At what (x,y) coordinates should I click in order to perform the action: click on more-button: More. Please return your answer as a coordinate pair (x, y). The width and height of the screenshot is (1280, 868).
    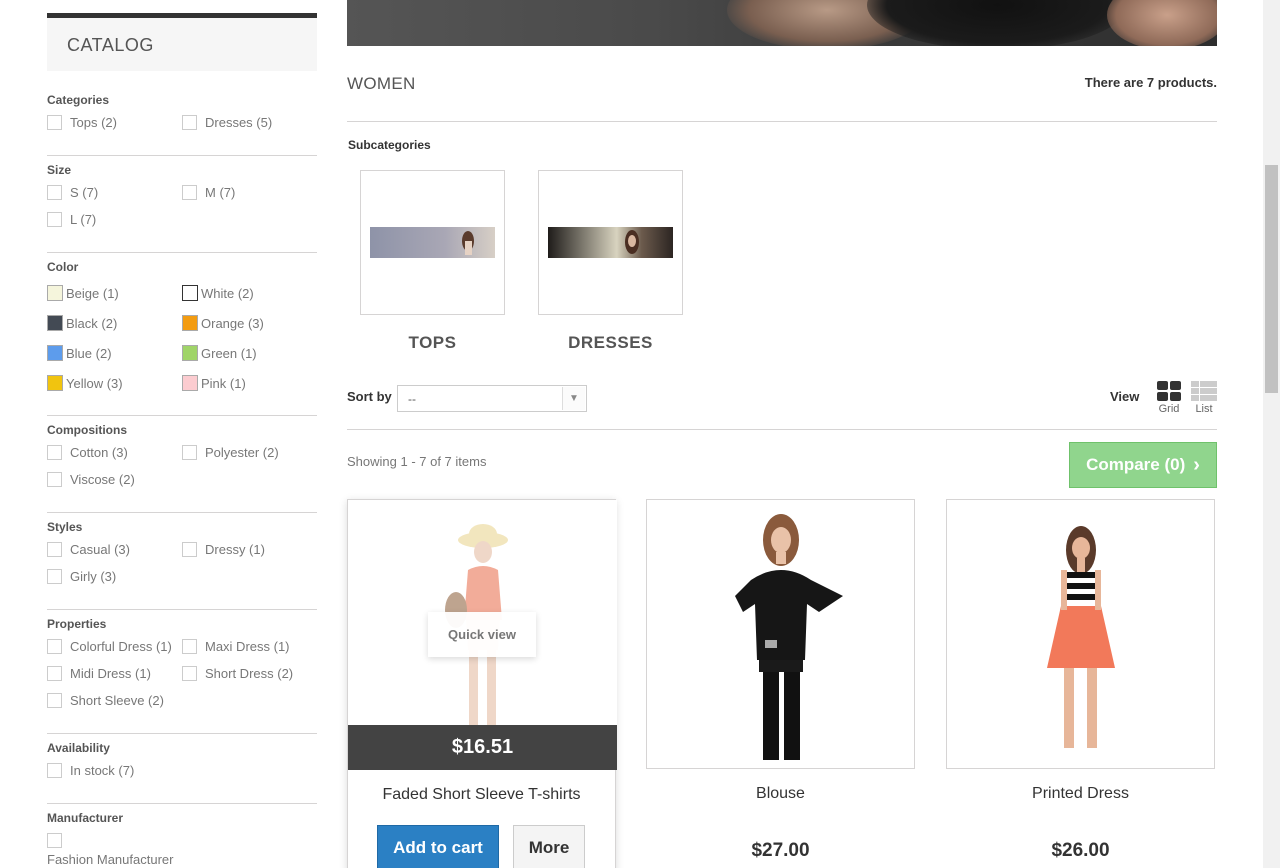
    Looking at the image, I should click on (549, 846).